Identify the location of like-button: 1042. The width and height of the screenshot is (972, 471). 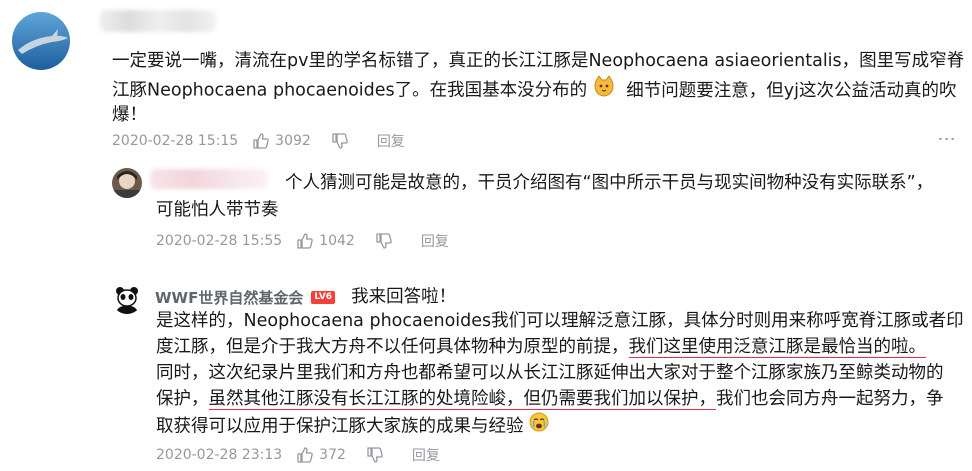
(325, 241).